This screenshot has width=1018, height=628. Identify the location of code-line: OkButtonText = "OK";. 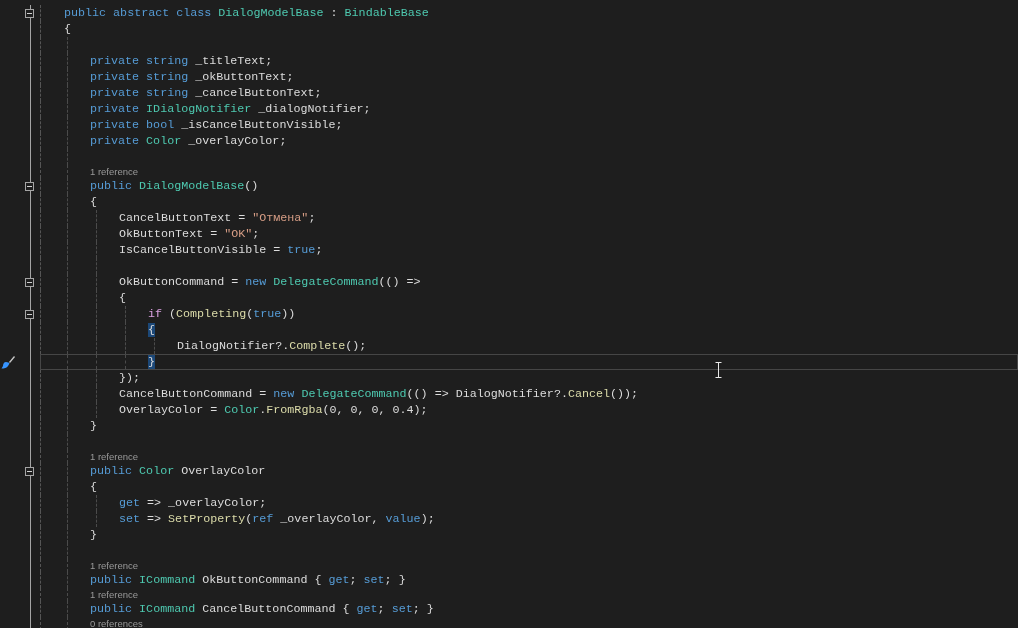
(189, 234).